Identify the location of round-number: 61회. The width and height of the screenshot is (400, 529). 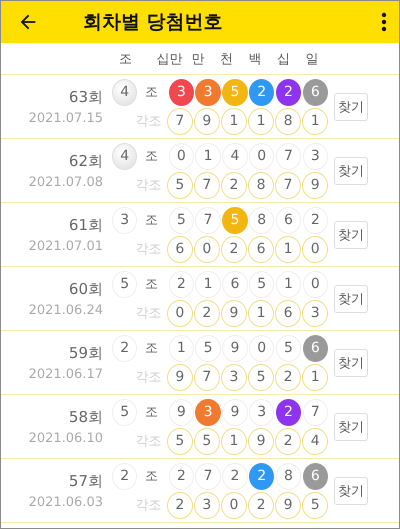
(85, 225).